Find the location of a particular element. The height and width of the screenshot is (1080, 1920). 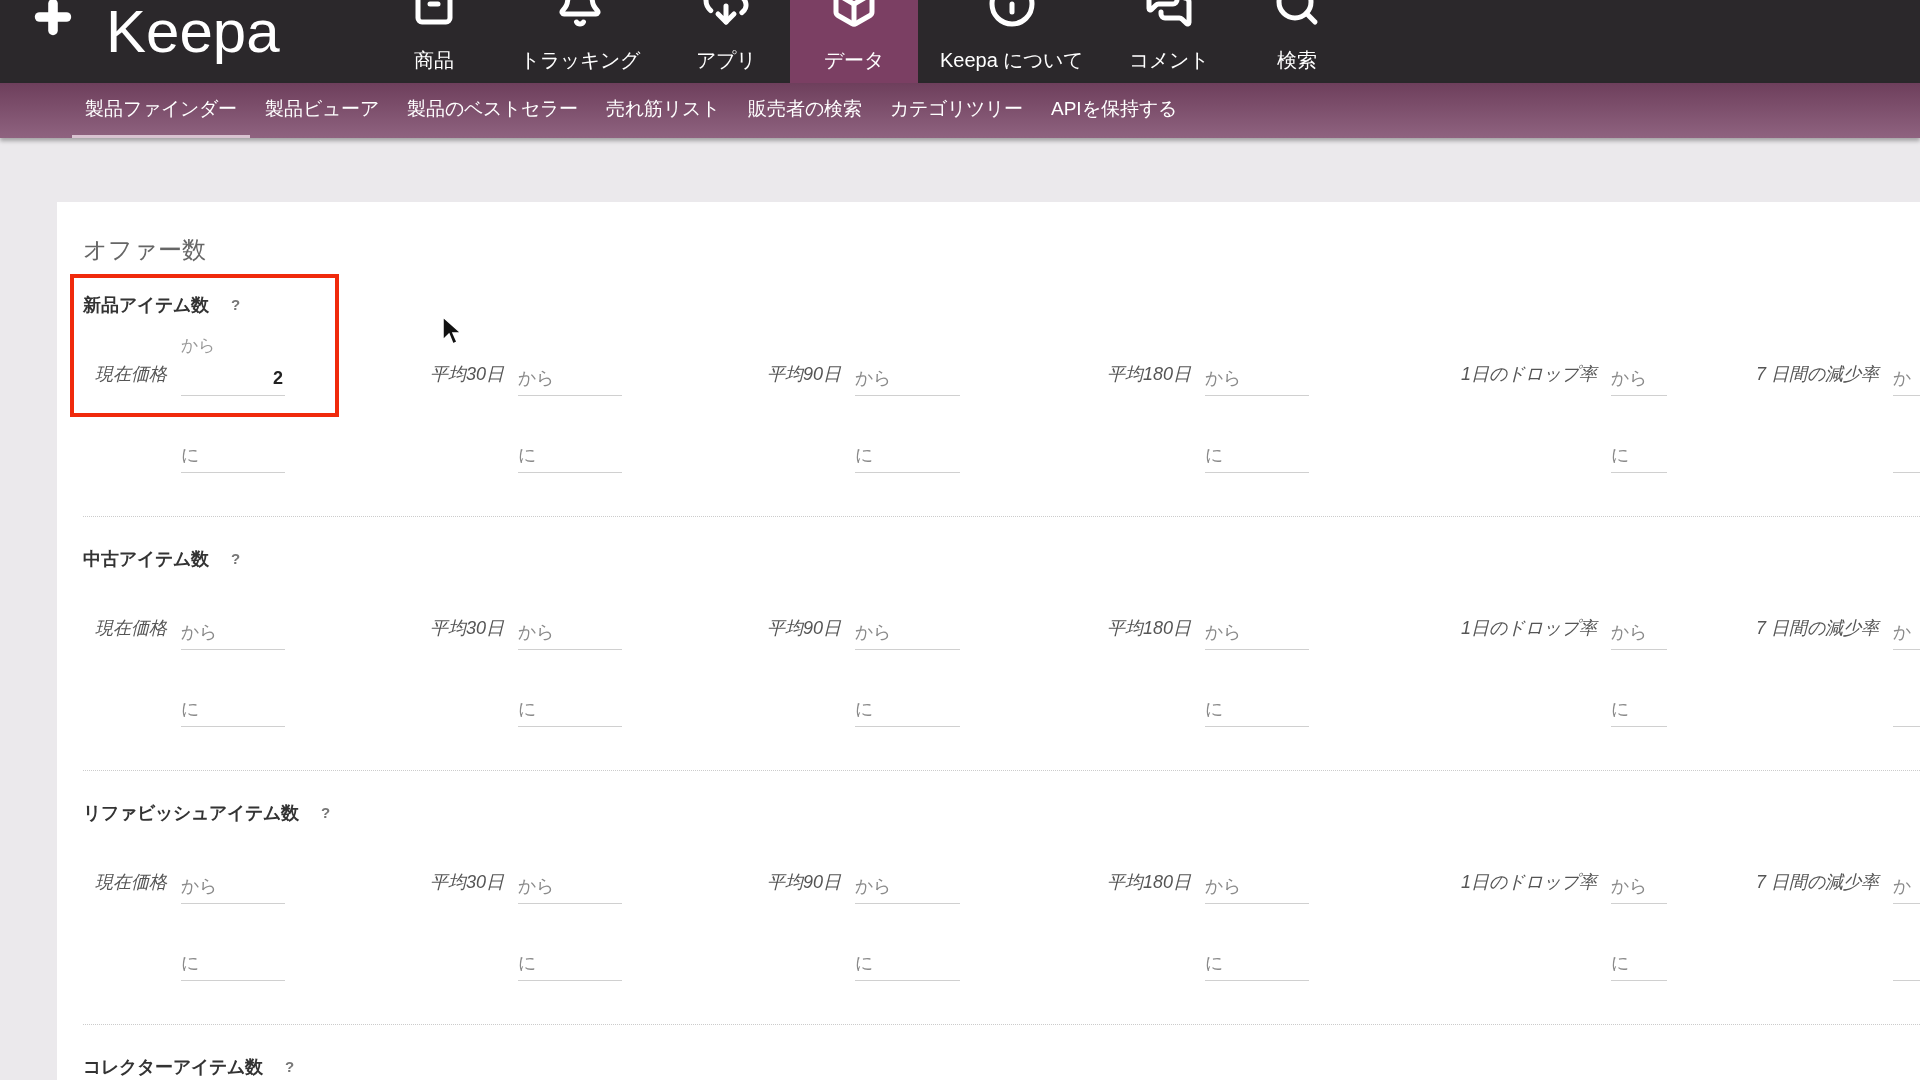

sub-nav-tab: 売れ筋リスト is located at coordinates (663, 110).